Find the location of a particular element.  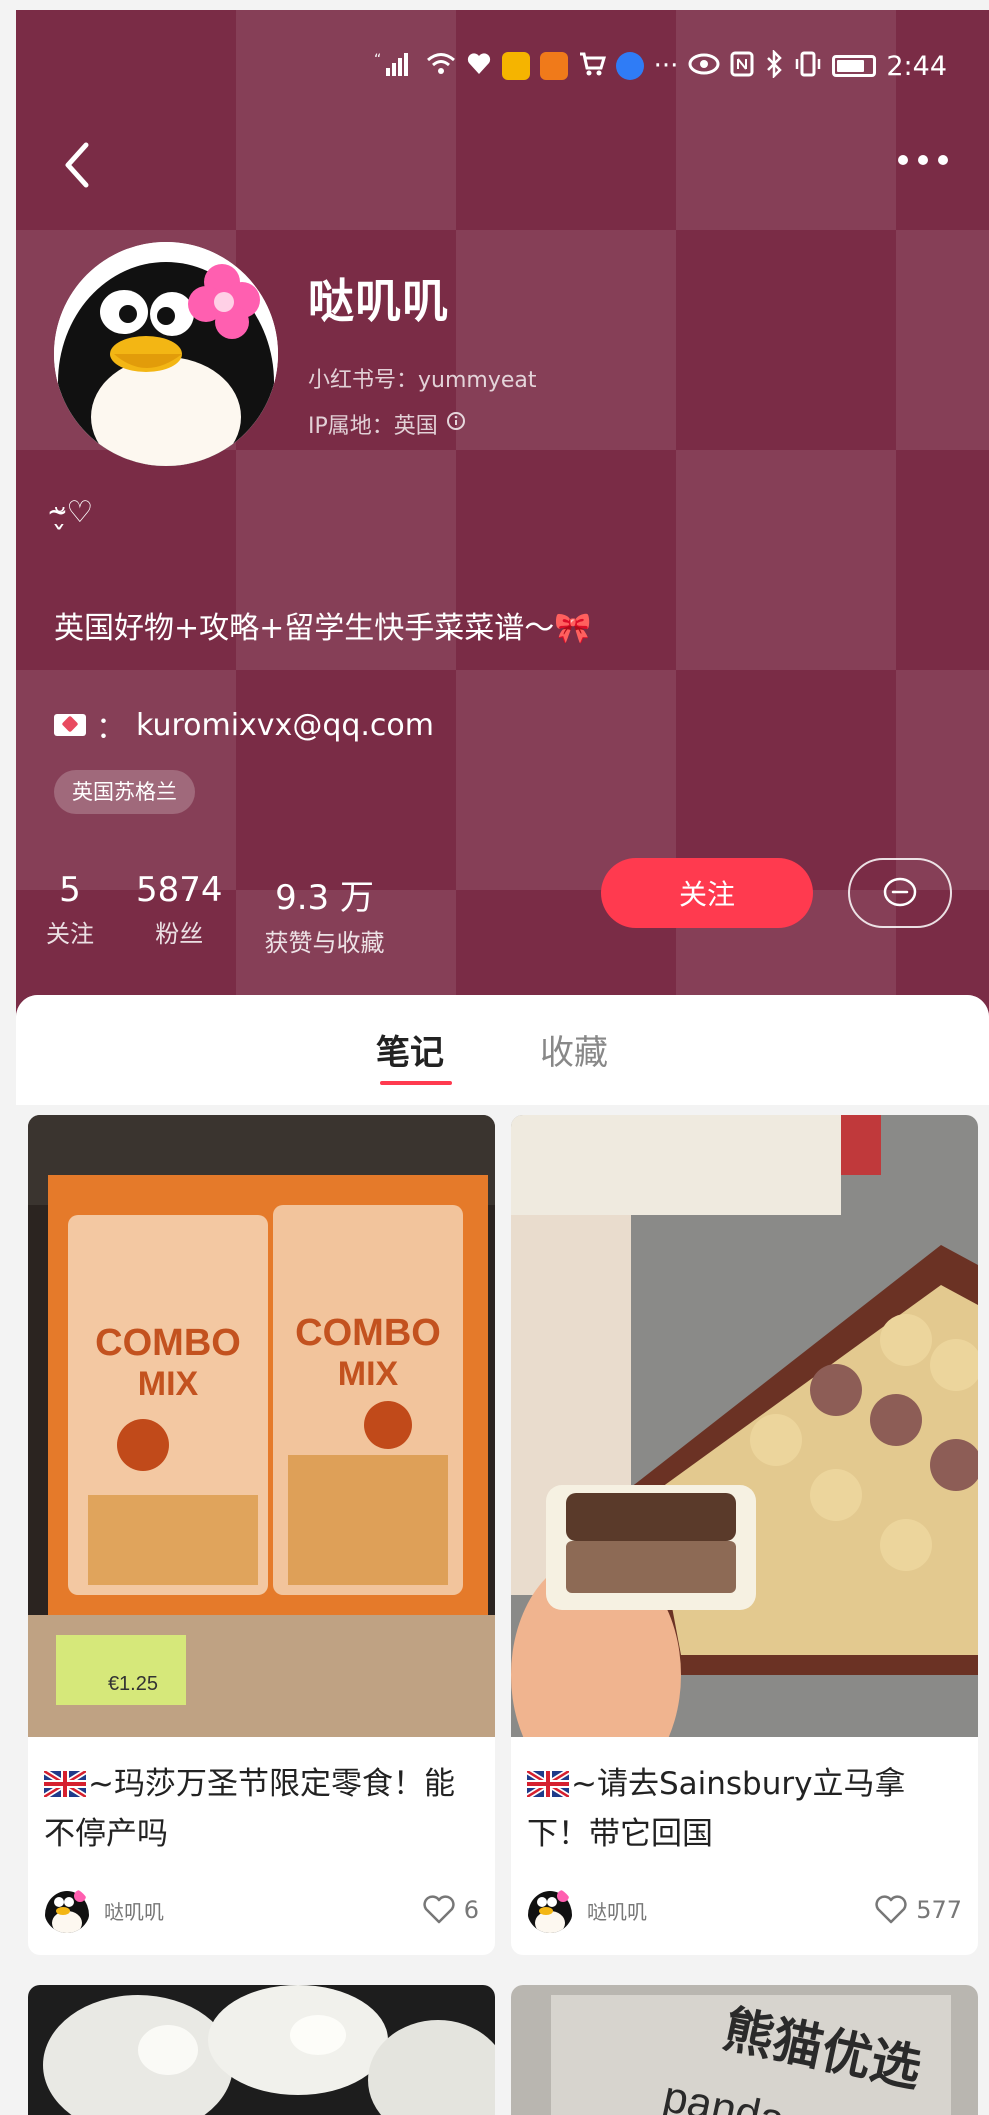

stat-value: 5874 is located at coordinates (179, 890).